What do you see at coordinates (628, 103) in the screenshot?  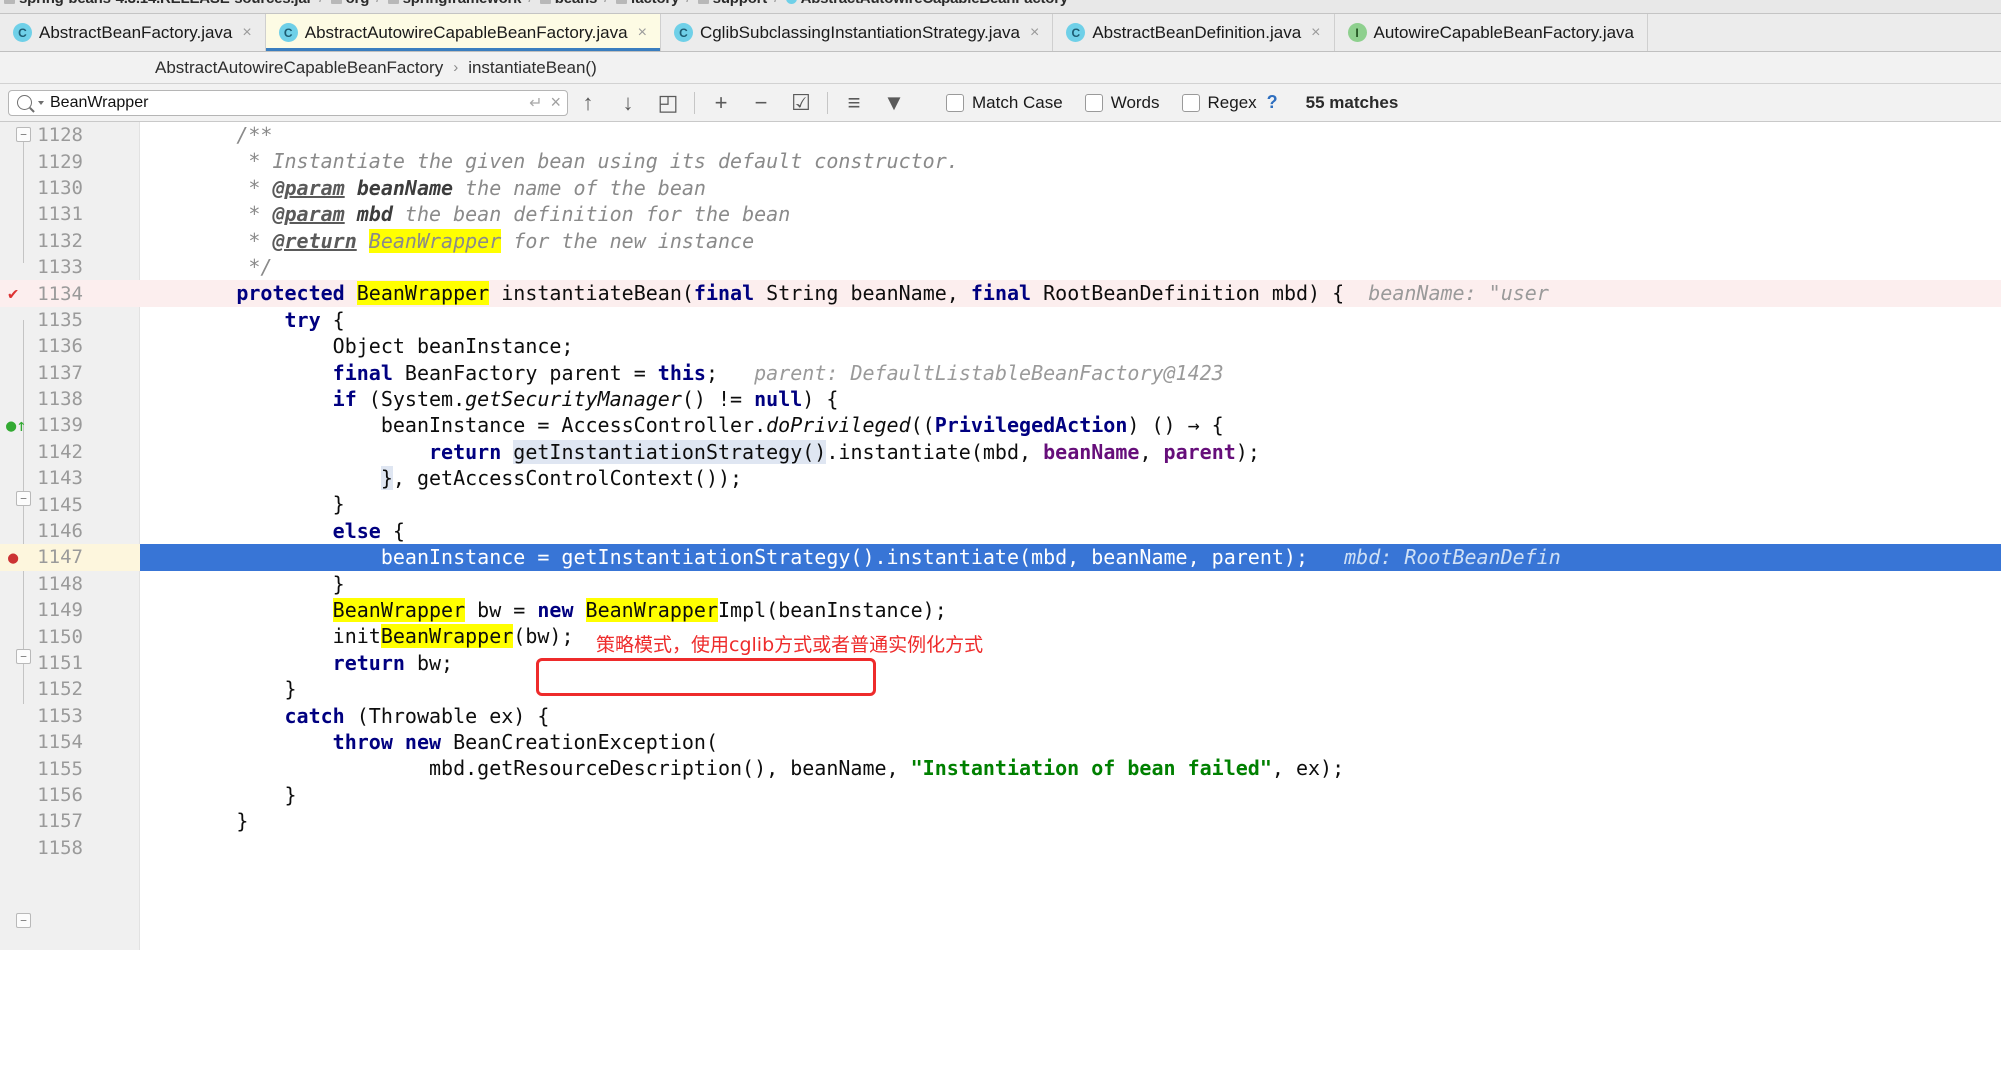 I see `find-next-button: ↓` at bounding box center [628, 103].